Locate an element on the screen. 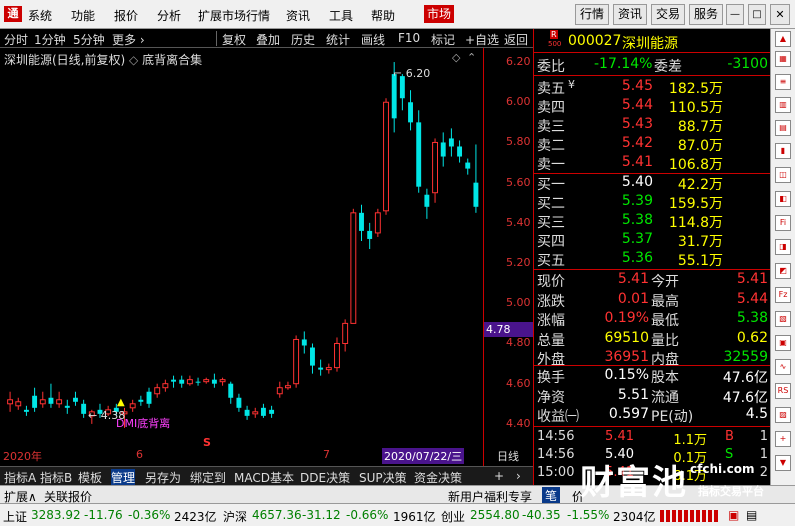  cy-label: 创业 is located at coordinates (453, 516).